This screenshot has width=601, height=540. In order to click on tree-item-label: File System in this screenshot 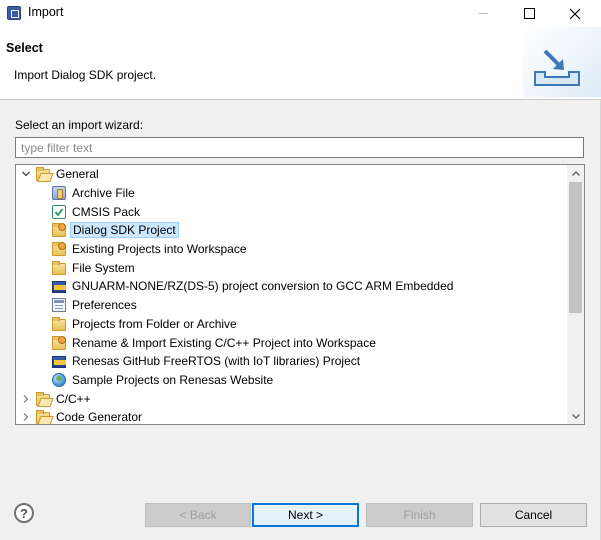, I will do `click(103, 267)`.